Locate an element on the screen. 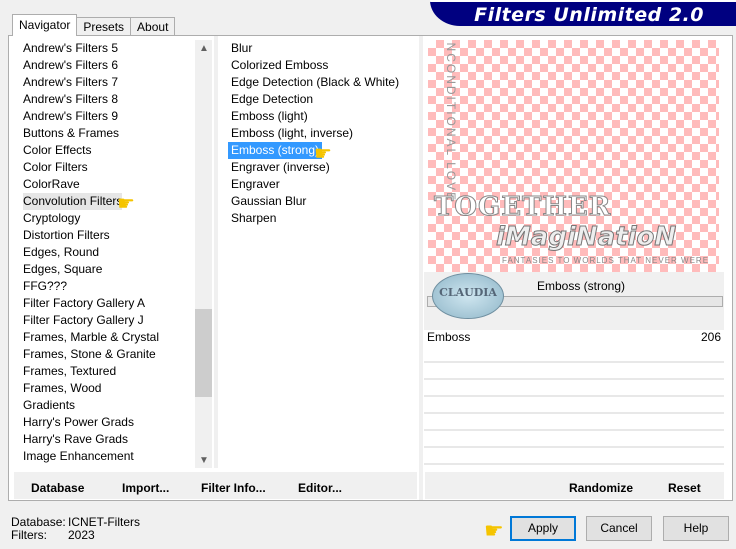 The height and width of the screenshot is (549, 736). list-item: Edge Detection (Black & White) is located at coordinates (321, 82).